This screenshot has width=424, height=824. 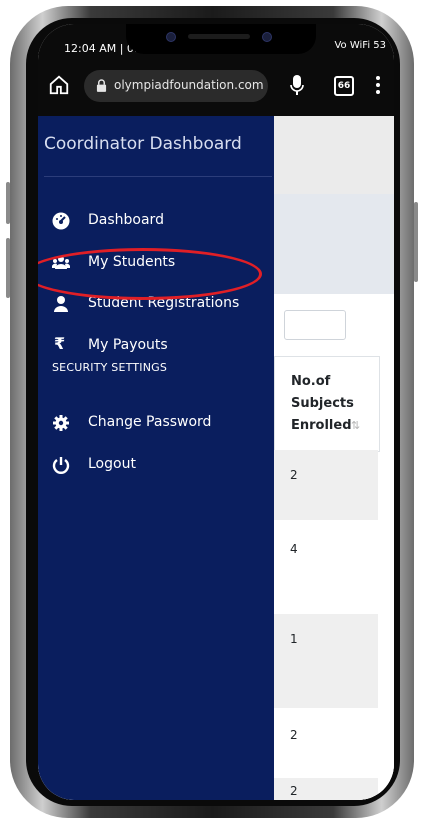 What do you see at coordinates (61, 221) in the screenshot?
I see `dashboard-icon` at bounding box center [61, 221].